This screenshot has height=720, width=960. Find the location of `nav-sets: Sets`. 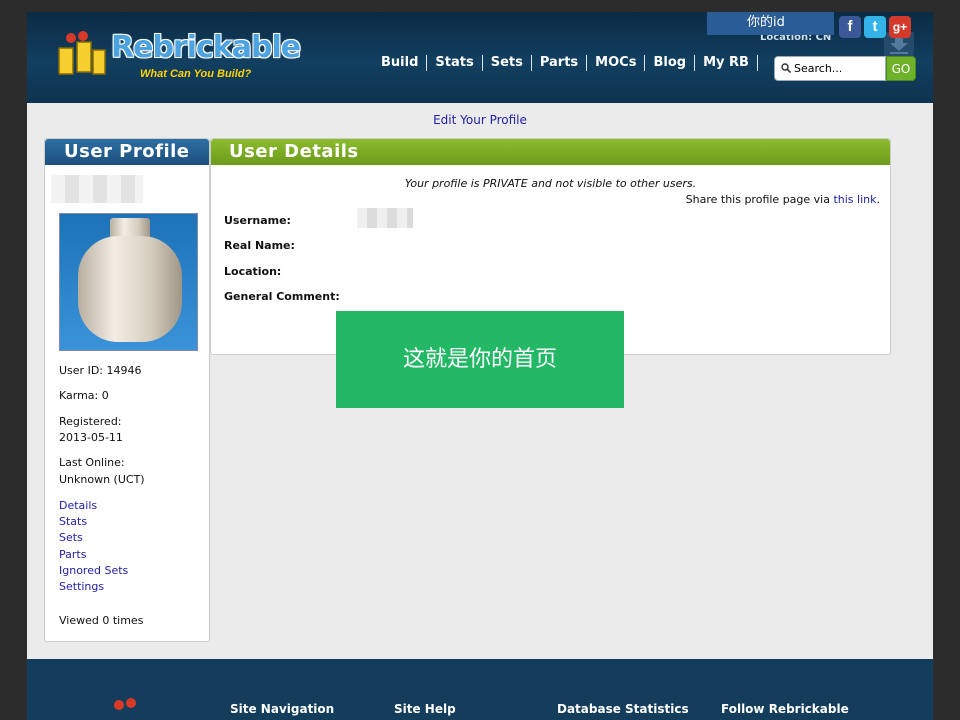

nav-sets: Sets is located at coordinates (507, 63).